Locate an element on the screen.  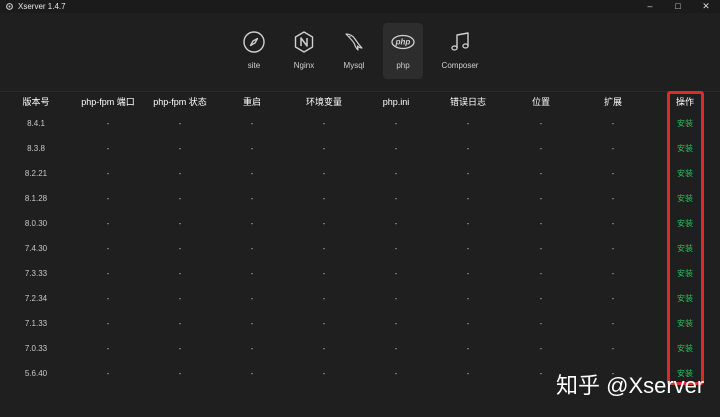
watermark: 知乎 @Xserver is located at coordinates (630, 385).